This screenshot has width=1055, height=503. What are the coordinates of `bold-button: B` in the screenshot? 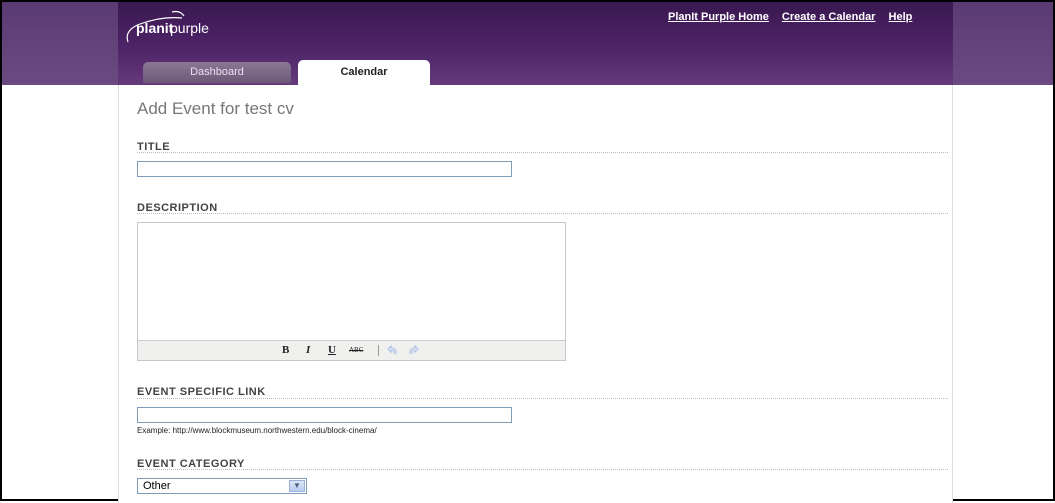 It's located at (285, 350).